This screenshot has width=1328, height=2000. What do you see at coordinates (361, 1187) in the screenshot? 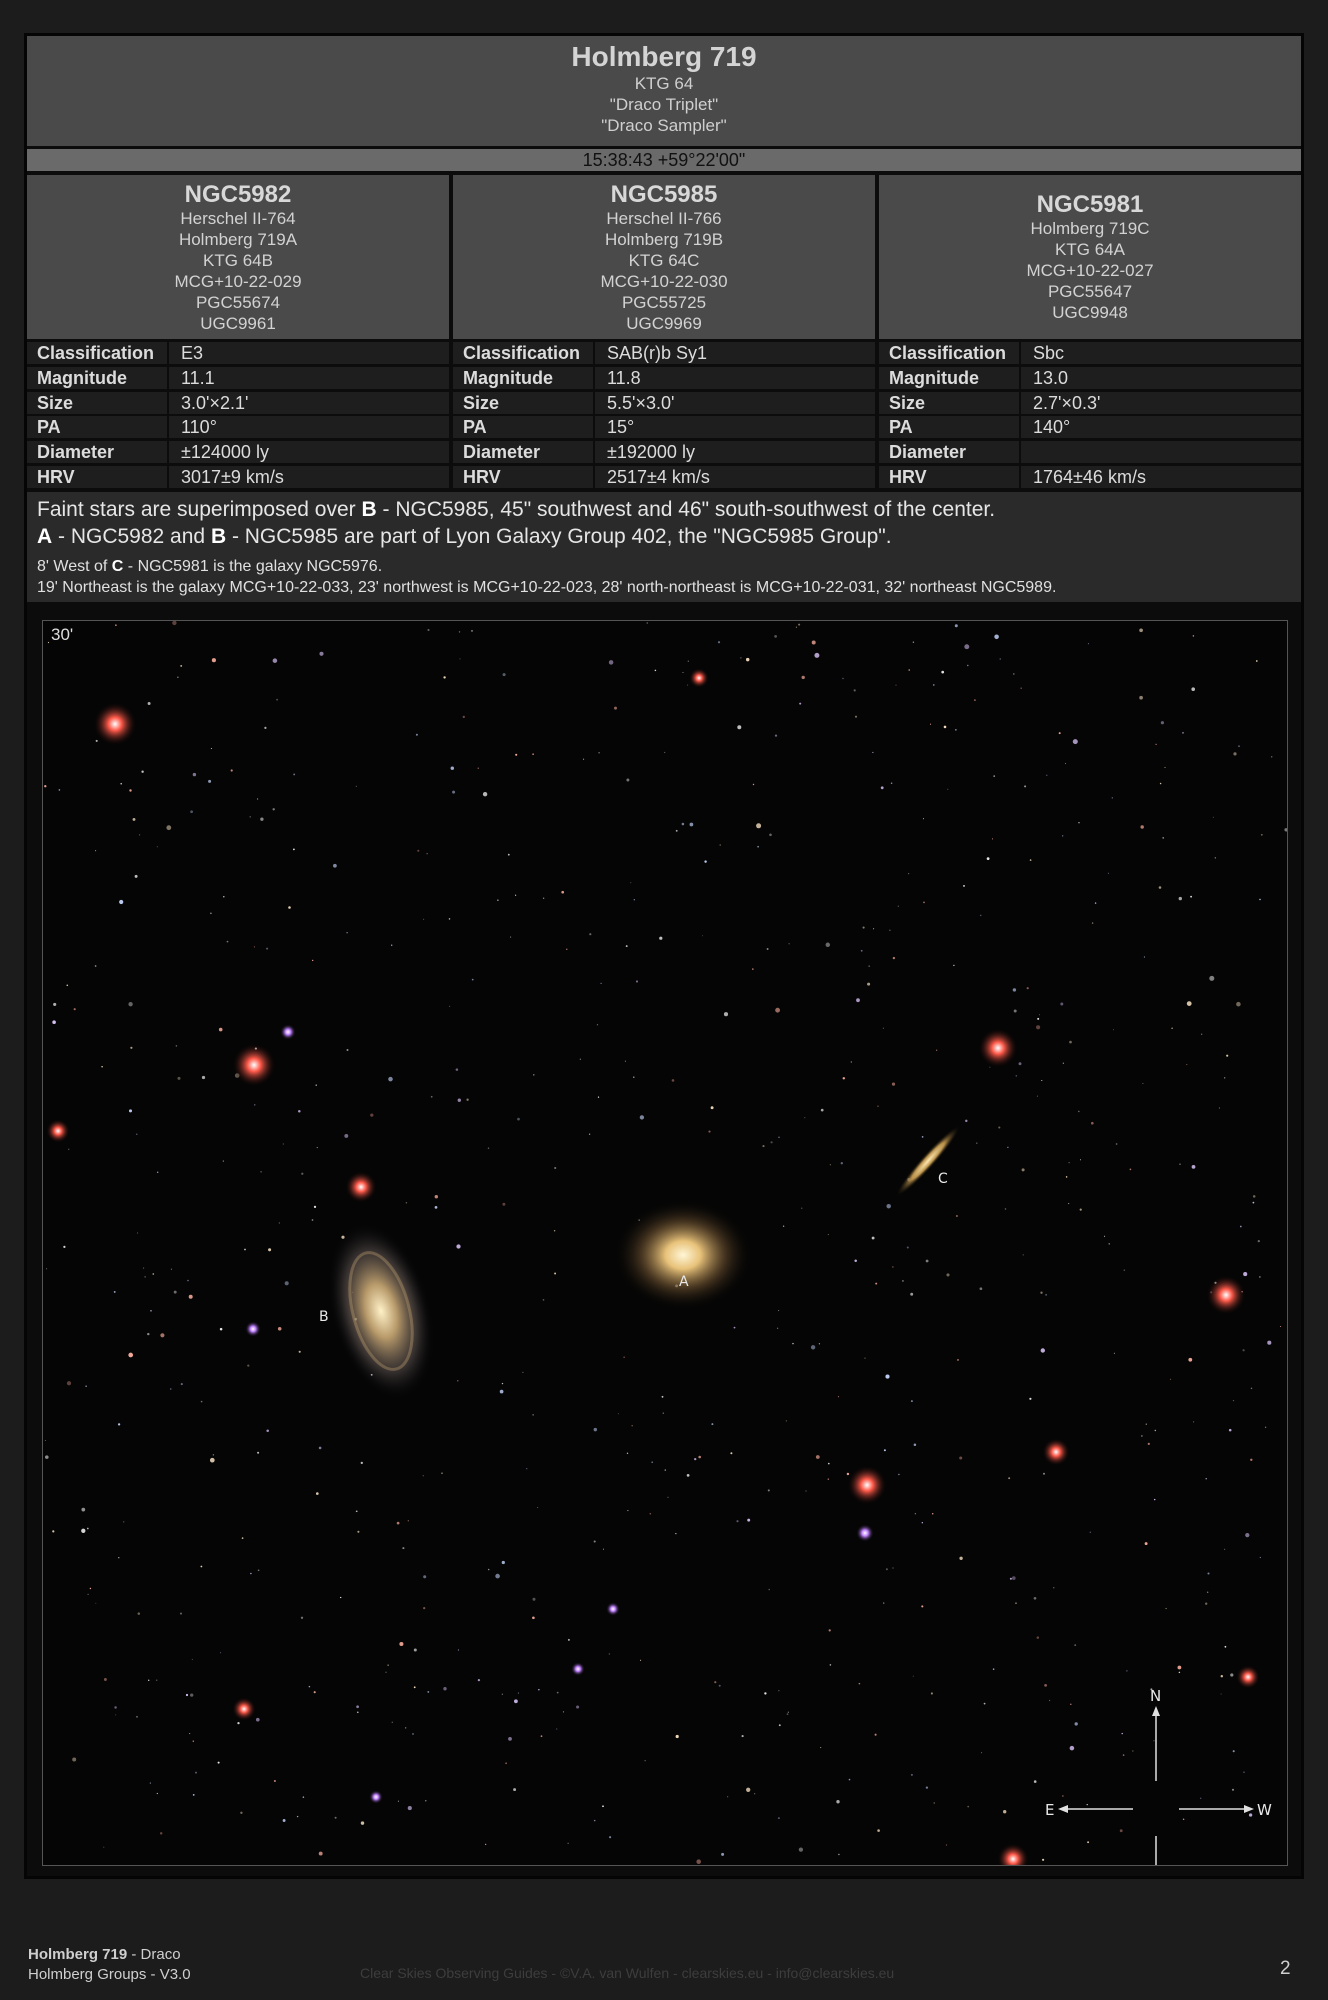
I see `red-star` at bounding box center [361, 1187].